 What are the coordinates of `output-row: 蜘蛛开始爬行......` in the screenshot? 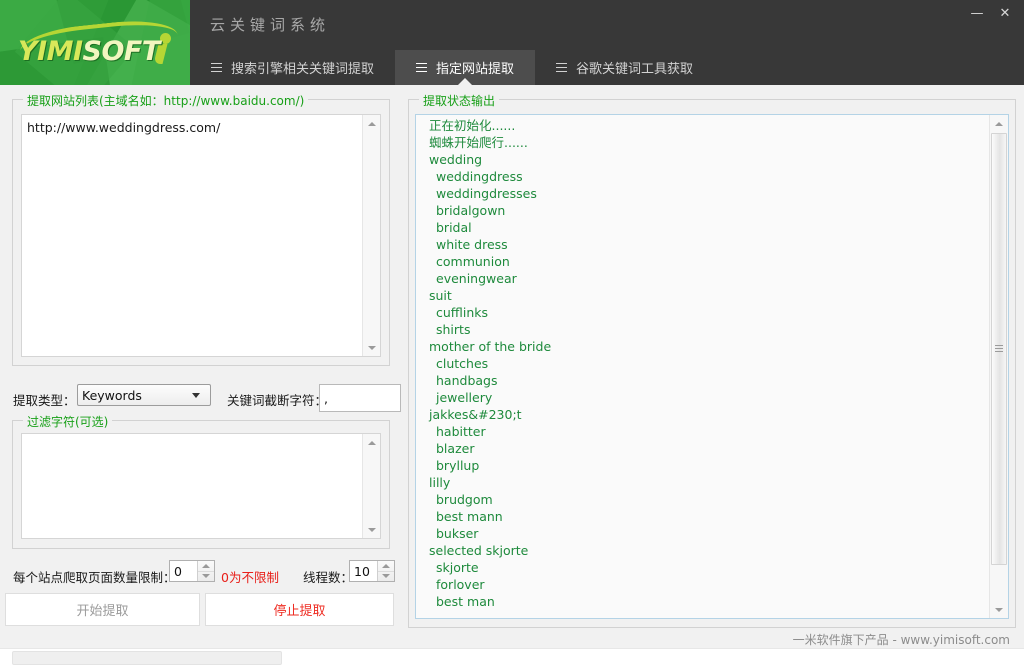 It's located at (703, 142).